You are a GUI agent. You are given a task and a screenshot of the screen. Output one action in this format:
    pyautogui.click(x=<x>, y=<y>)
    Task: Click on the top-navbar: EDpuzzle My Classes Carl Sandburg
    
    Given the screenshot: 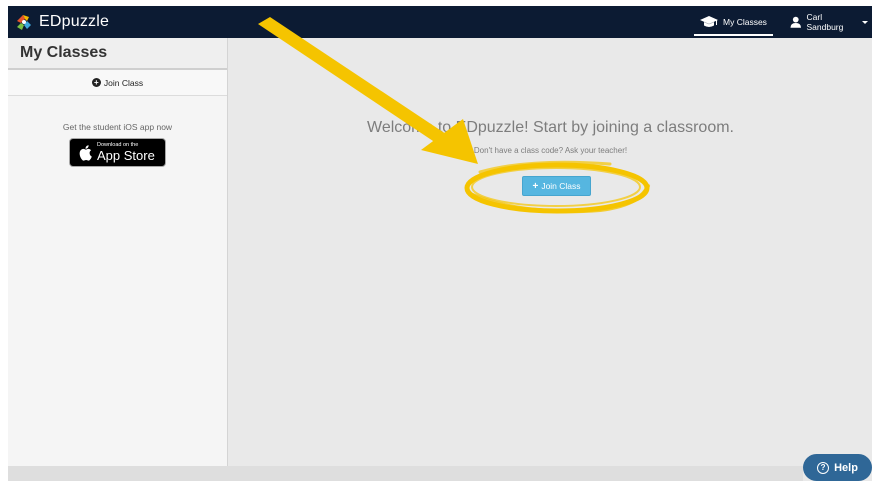 What is the action you would take?
    pyautogui.click(x=440, y=22)
    